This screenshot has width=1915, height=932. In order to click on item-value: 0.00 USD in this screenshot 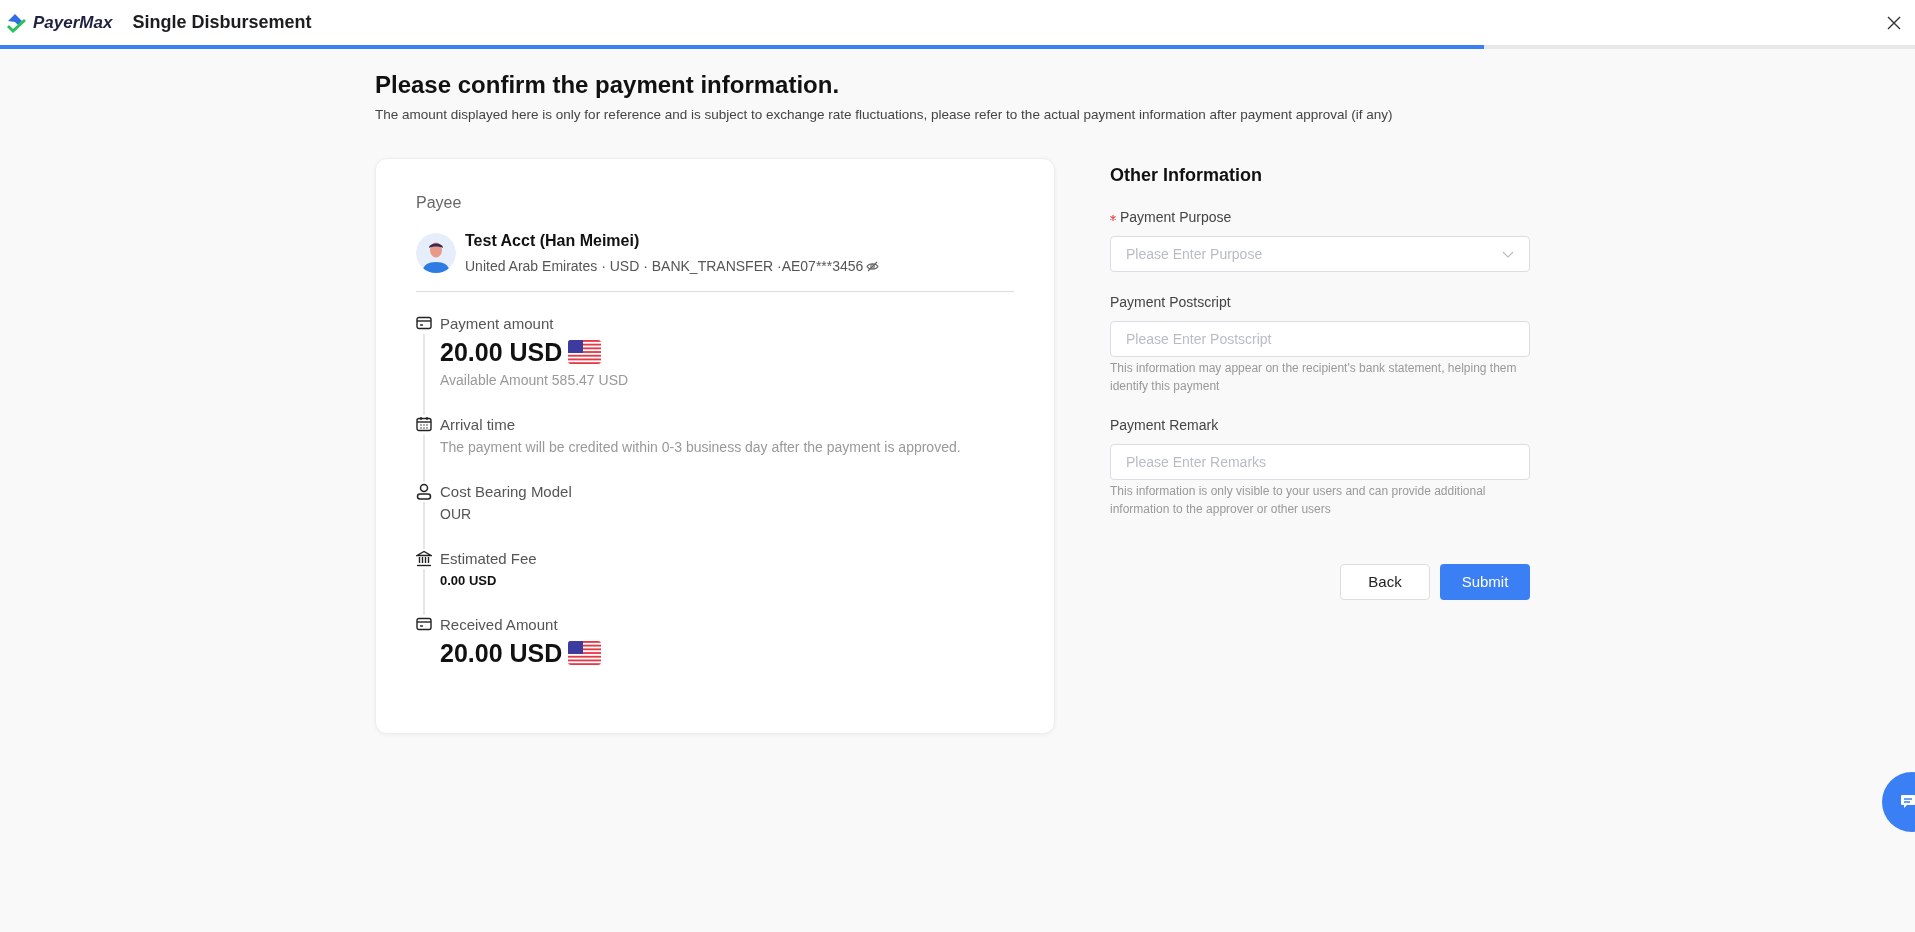, I will do `click(469, 581)`.